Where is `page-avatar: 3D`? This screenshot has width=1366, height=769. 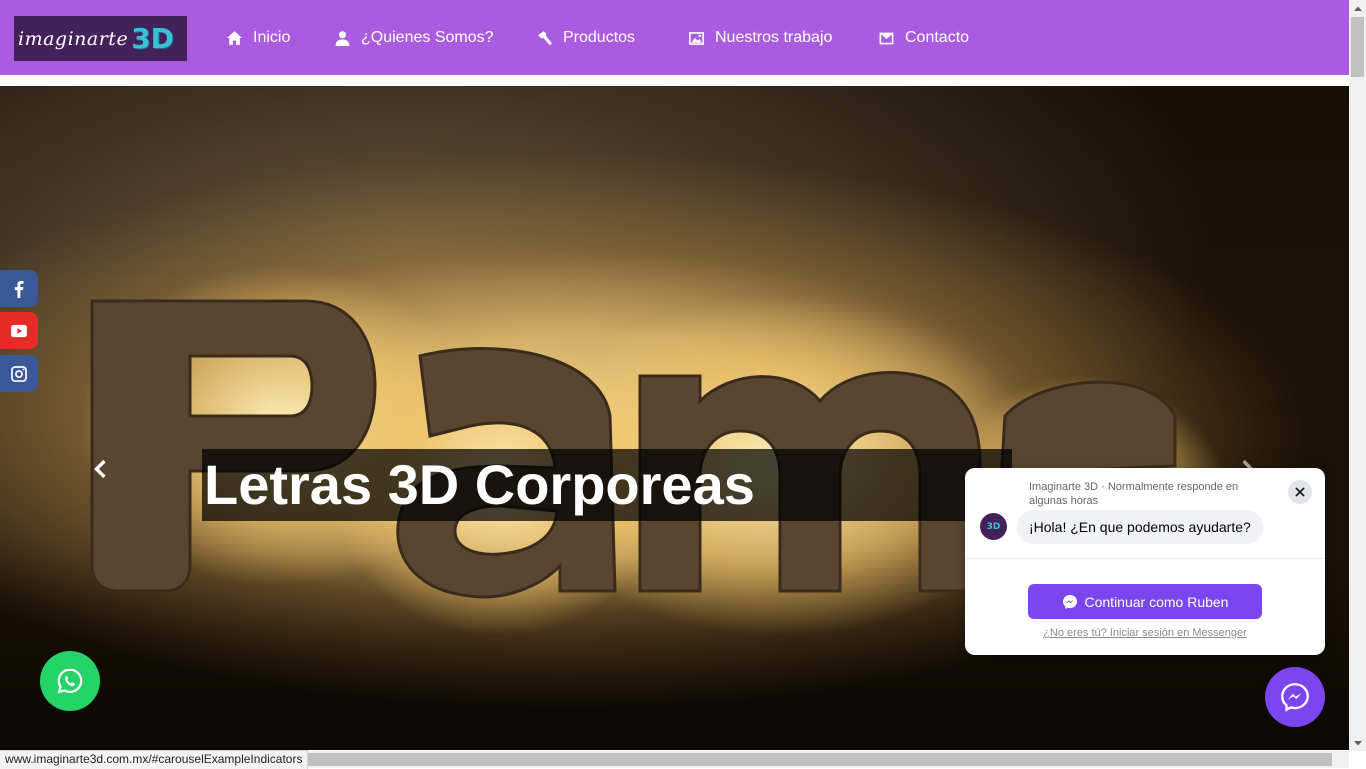 page-avatar: 3D is located at coordinates (993, 526).